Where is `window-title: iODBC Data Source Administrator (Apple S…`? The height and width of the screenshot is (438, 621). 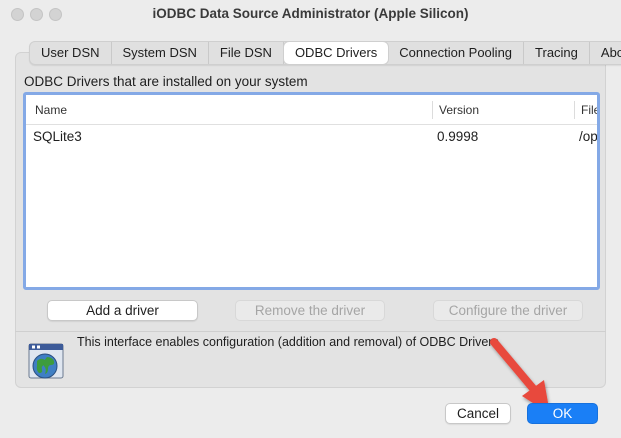
window-title: iODBC Data Source Administrator (Apple S… is located at coordinates (310, 13).